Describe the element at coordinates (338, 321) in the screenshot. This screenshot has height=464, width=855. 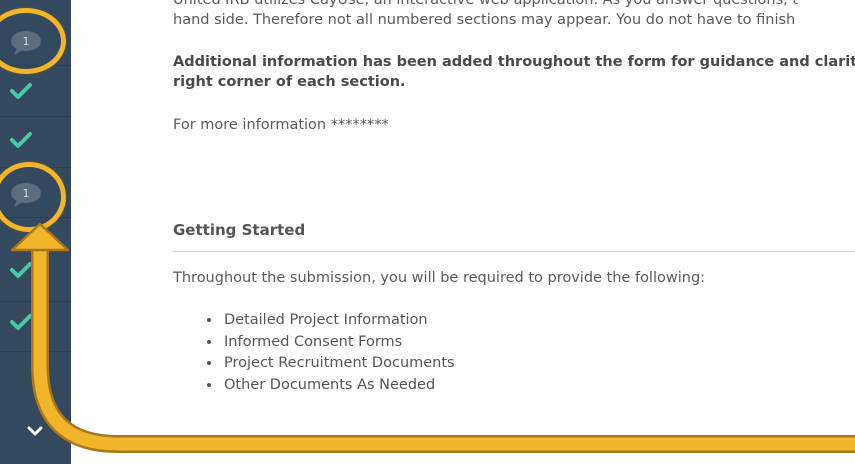
I see `list-item: Detailed Project Information` at that location.